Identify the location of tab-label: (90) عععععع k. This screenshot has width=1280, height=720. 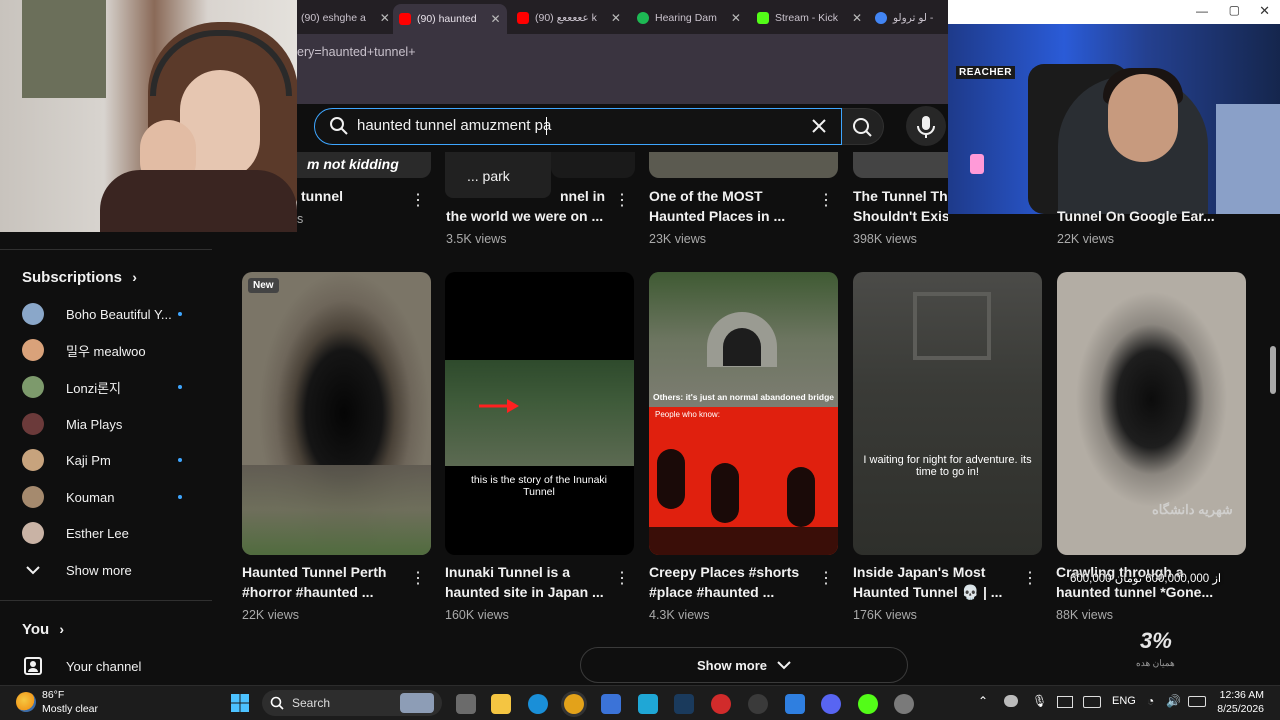
(566, 18).